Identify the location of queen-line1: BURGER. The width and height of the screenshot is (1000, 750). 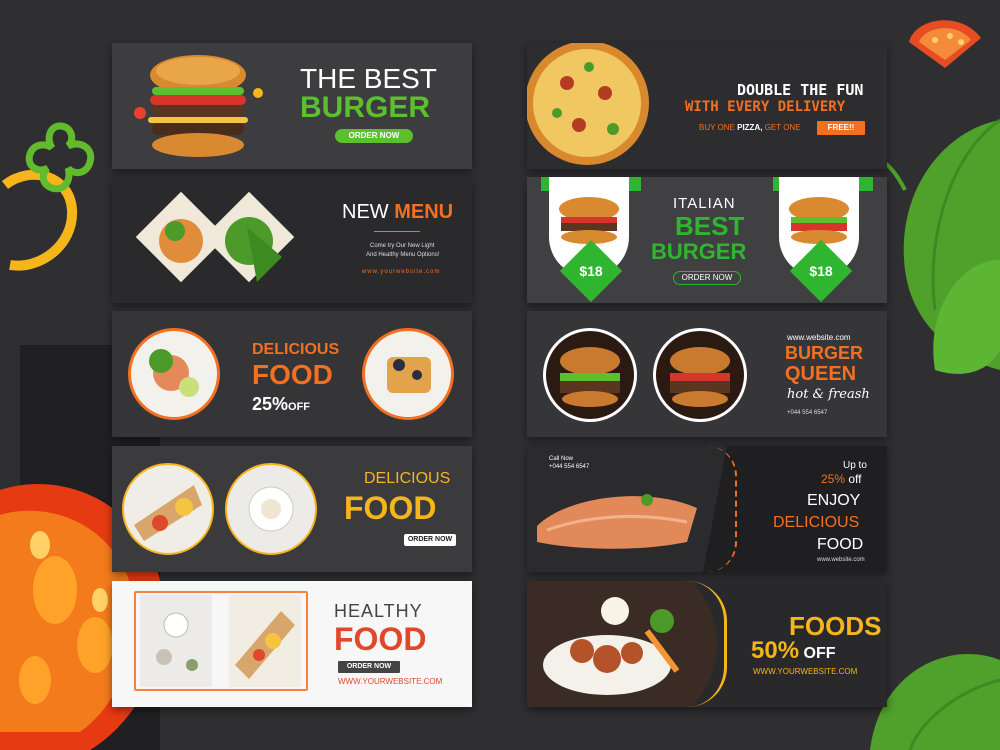
(824, 353).